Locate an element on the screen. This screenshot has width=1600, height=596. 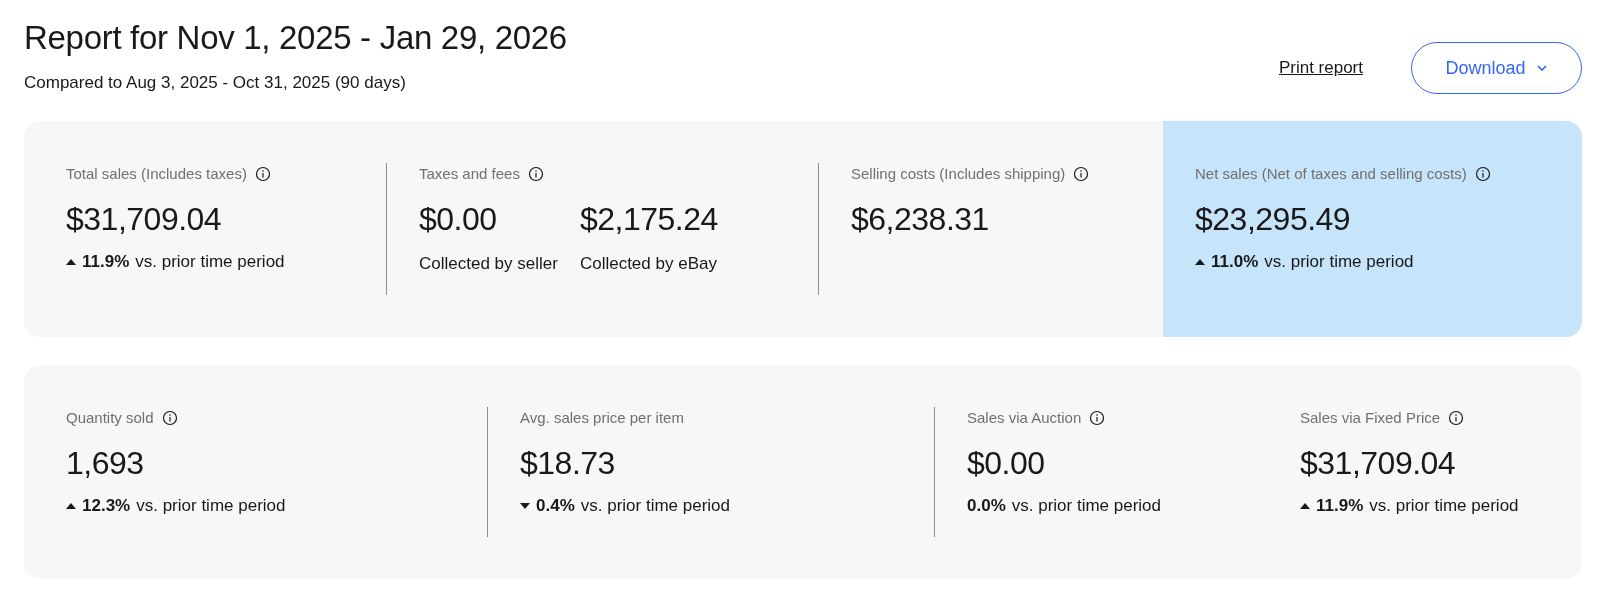
metric-label: Avg. sales price per item is located at coordinates (602, 418).